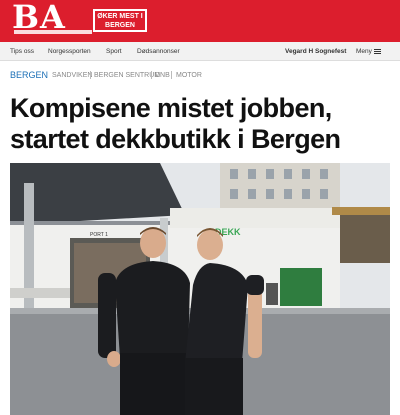 The image size is (400, 415). I want to click on hamburger-icon, so click(377, 51).